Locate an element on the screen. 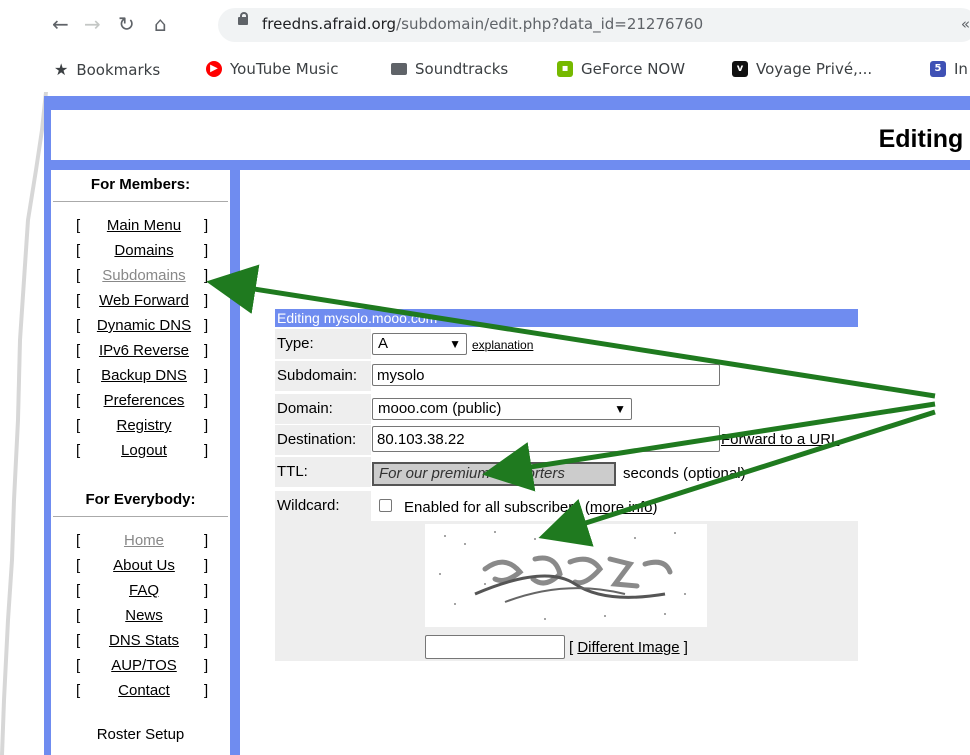 This screenshot has width=970, height=755. folder-icon is located at coordinates (399, 69).